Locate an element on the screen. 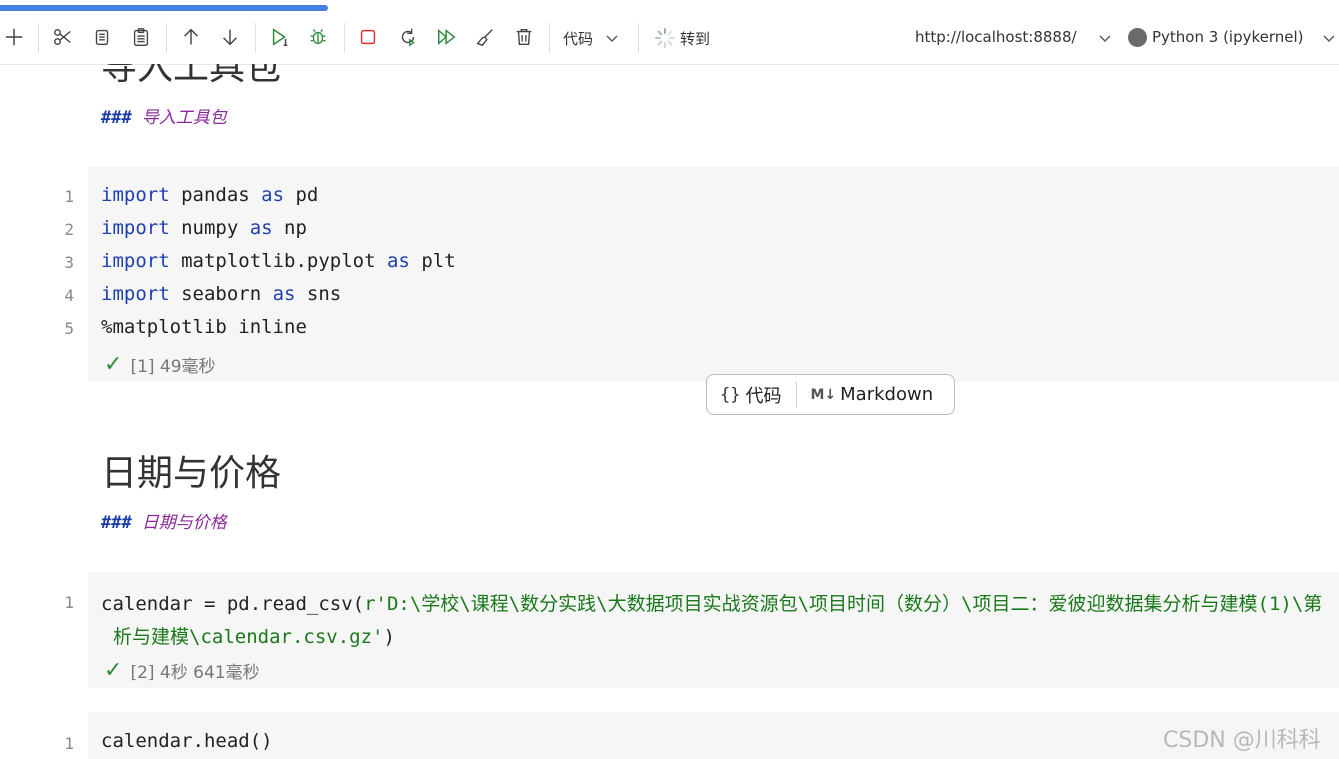 This screenshot has height=759, width=1339. markdown-source: ### 导入工具包 is located at coordinates (164, 115).